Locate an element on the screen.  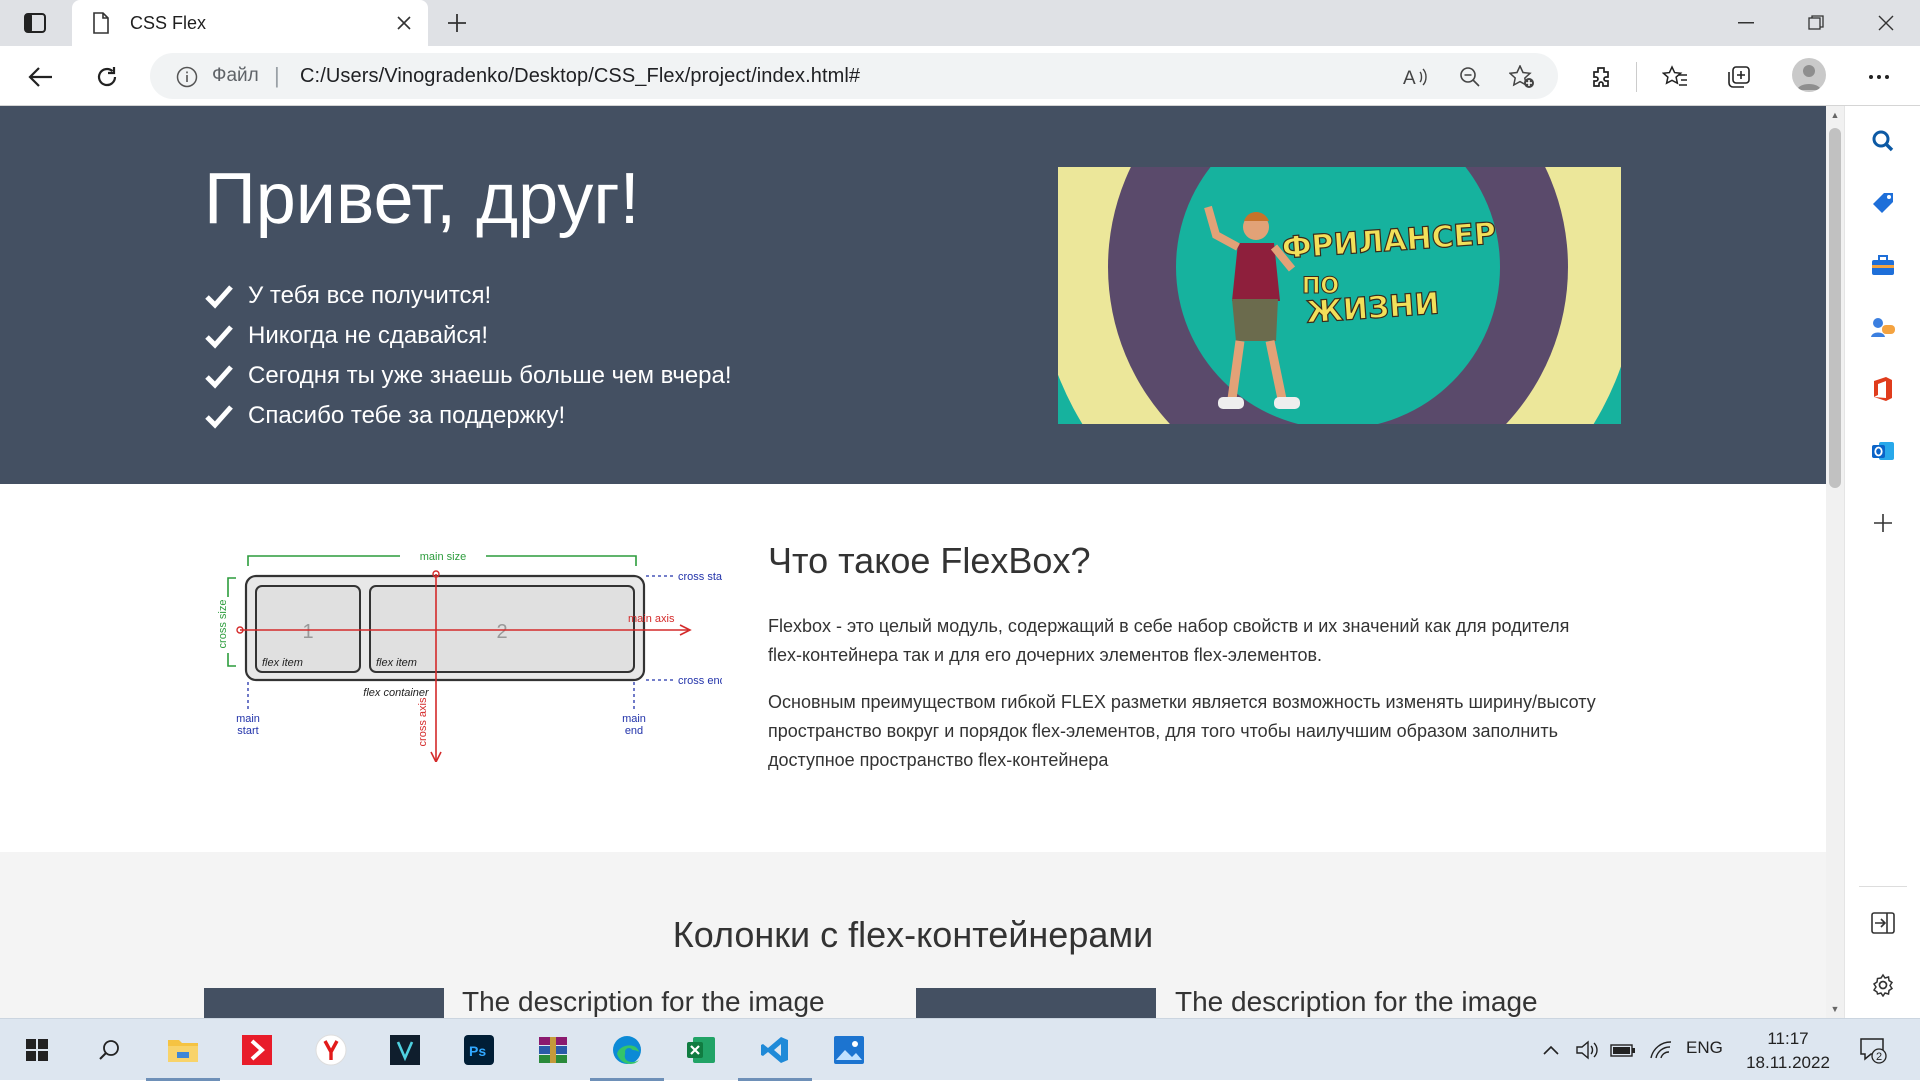
page-scrollbar: ▲ ▼ is located at coordinates (1835, 562).